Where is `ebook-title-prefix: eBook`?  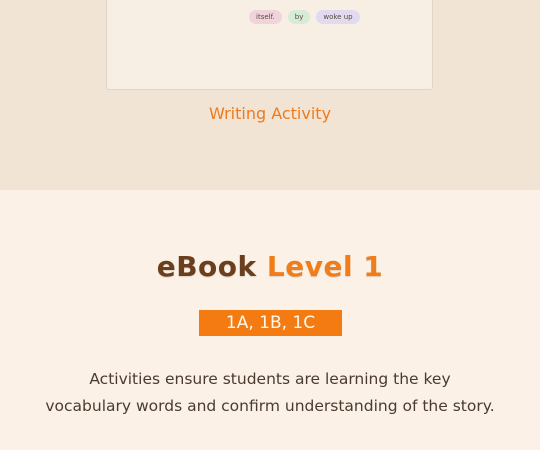 ebook-title-prefix: eBook is located at coordinates (206, 266).